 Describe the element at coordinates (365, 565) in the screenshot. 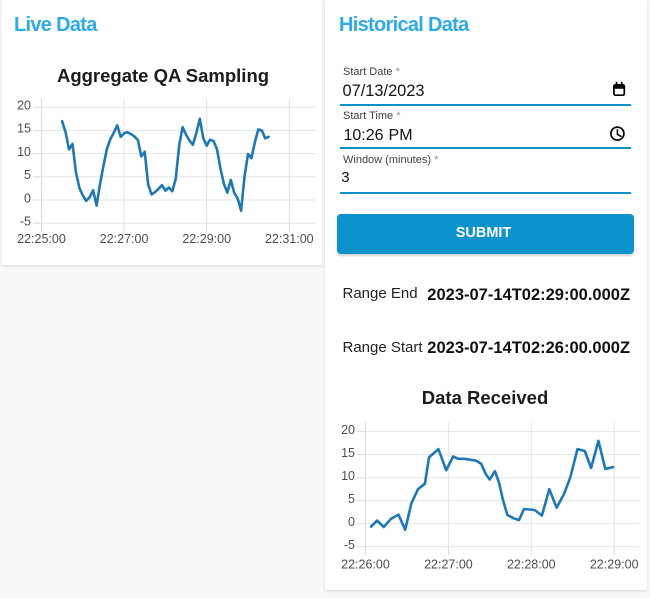

I see `svg-text: 22:26:00` at that location.